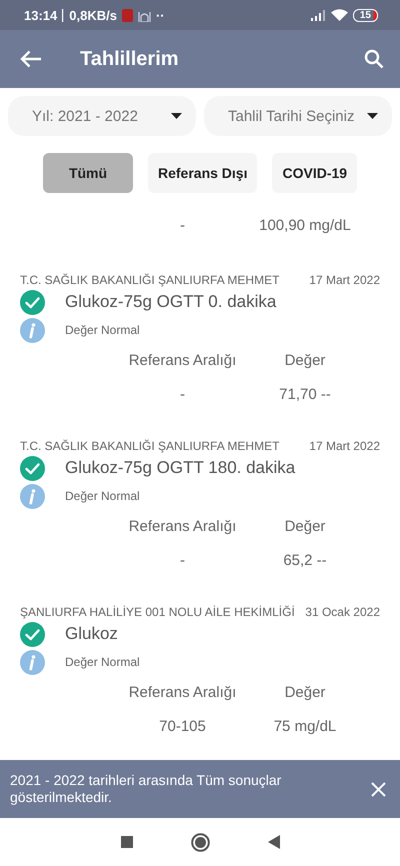  I want to click on test-name: Glukoz-75g OGTT 180. dakika, so click(180, 468).